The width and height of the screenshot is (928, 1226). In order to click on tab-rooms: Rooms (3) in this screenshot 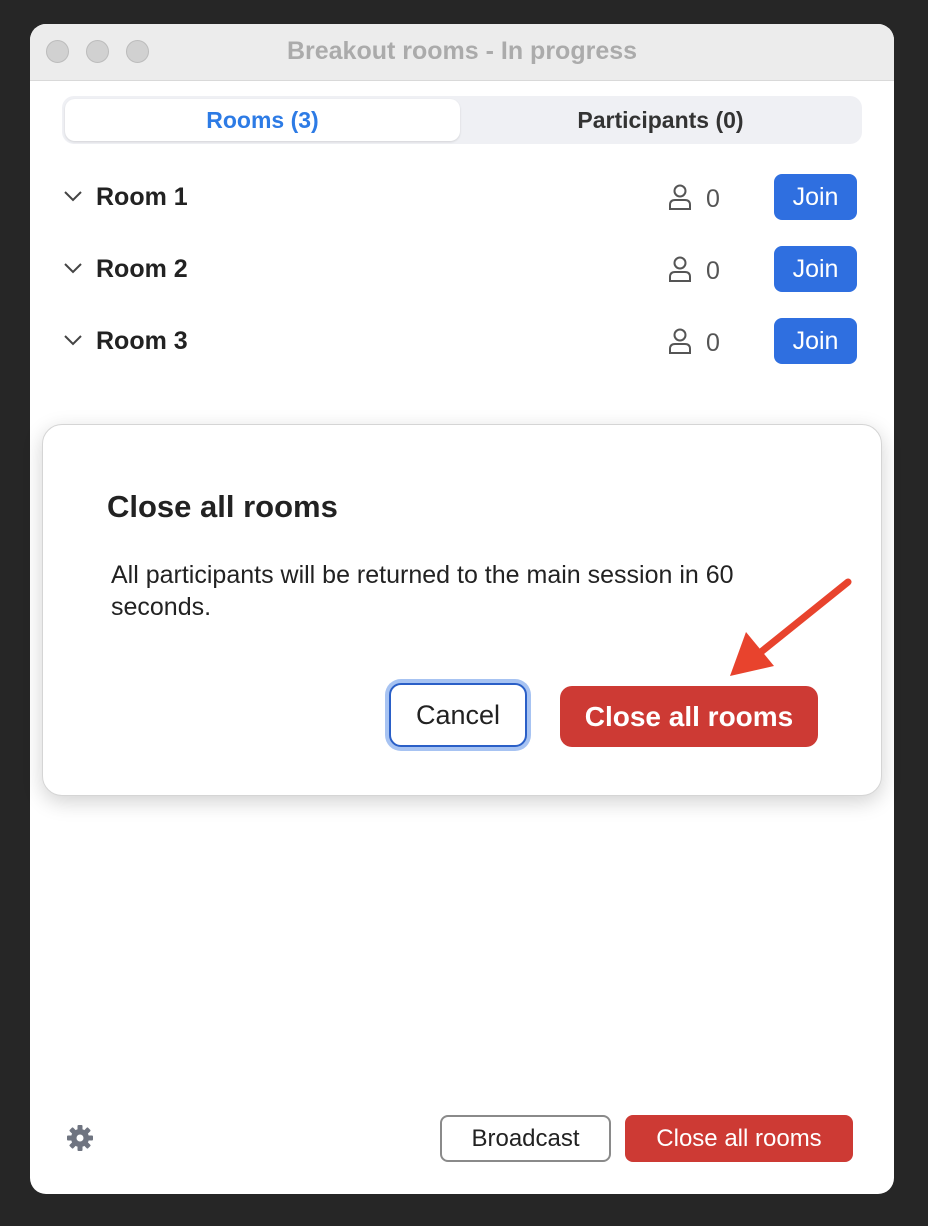, I will do `click(262, 120)`.